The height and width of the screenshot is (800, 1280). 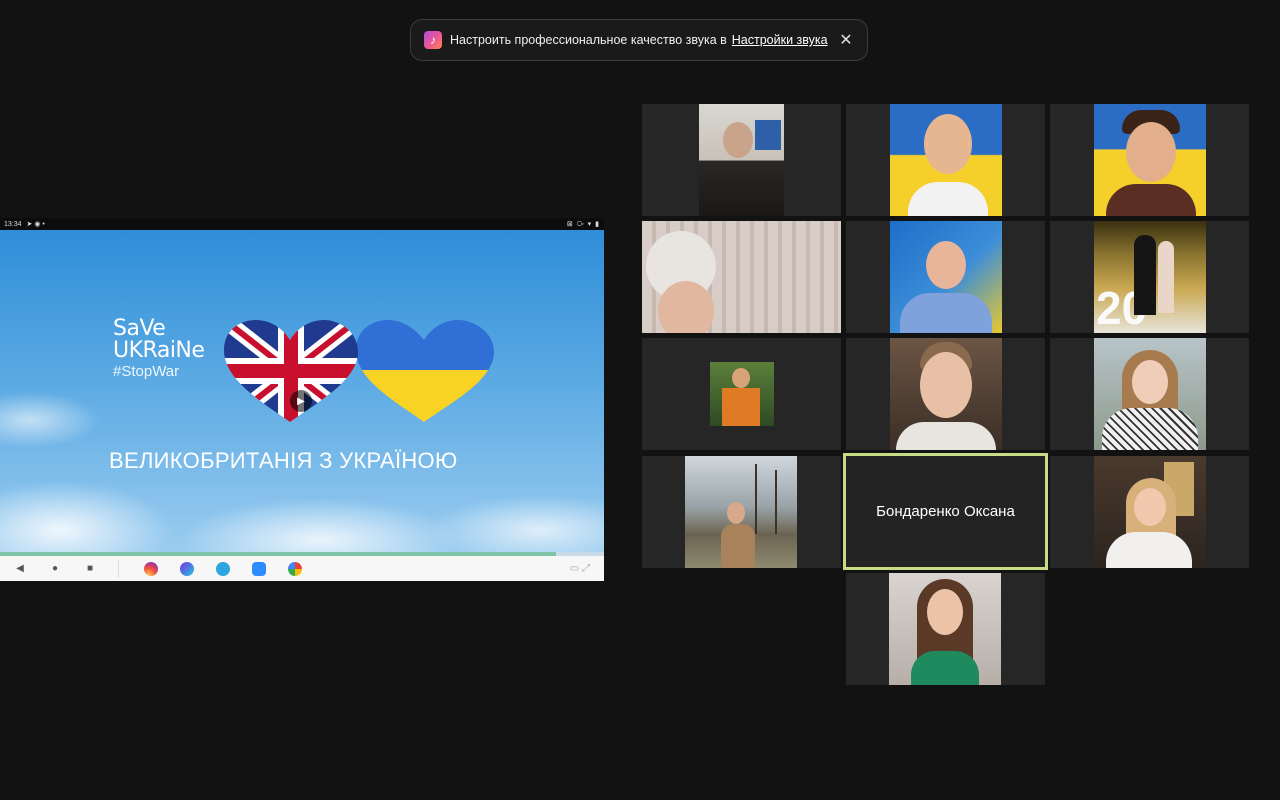 What do you see at coordinates (20, 568) in the screenshot?
I see `back-icon: ◀` at bounding box center [20, 568].